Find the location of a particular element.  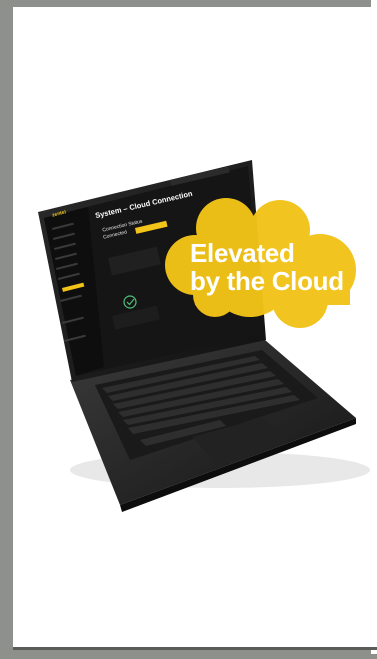

headline-line-1: Elevated is located at coordinates (242, 253).